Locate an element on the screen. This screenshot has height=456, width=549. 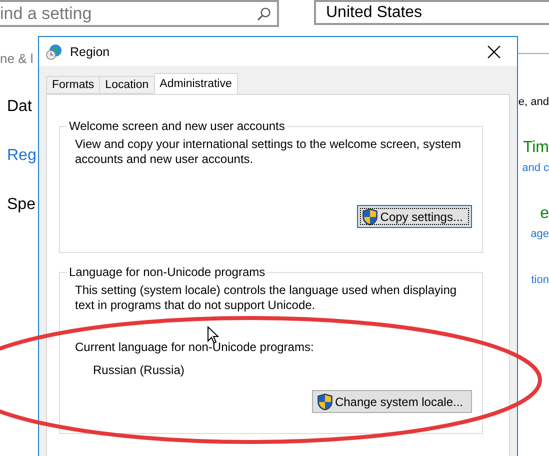
settings-link: and c is located at coordinates (535, 168).